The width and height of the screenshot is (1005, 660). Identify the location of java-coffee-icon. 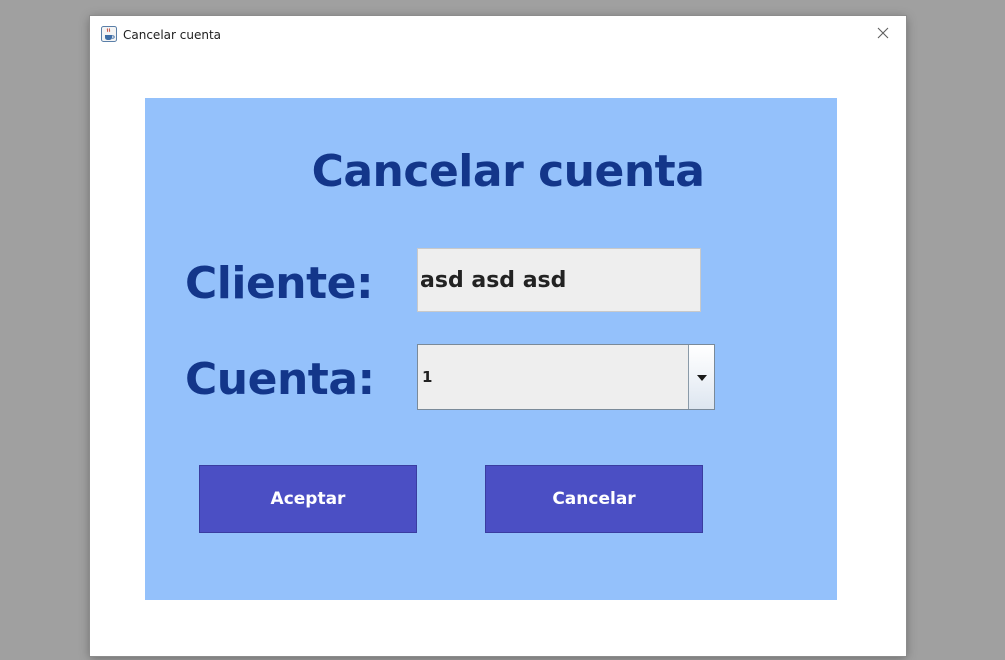
(109, 34).